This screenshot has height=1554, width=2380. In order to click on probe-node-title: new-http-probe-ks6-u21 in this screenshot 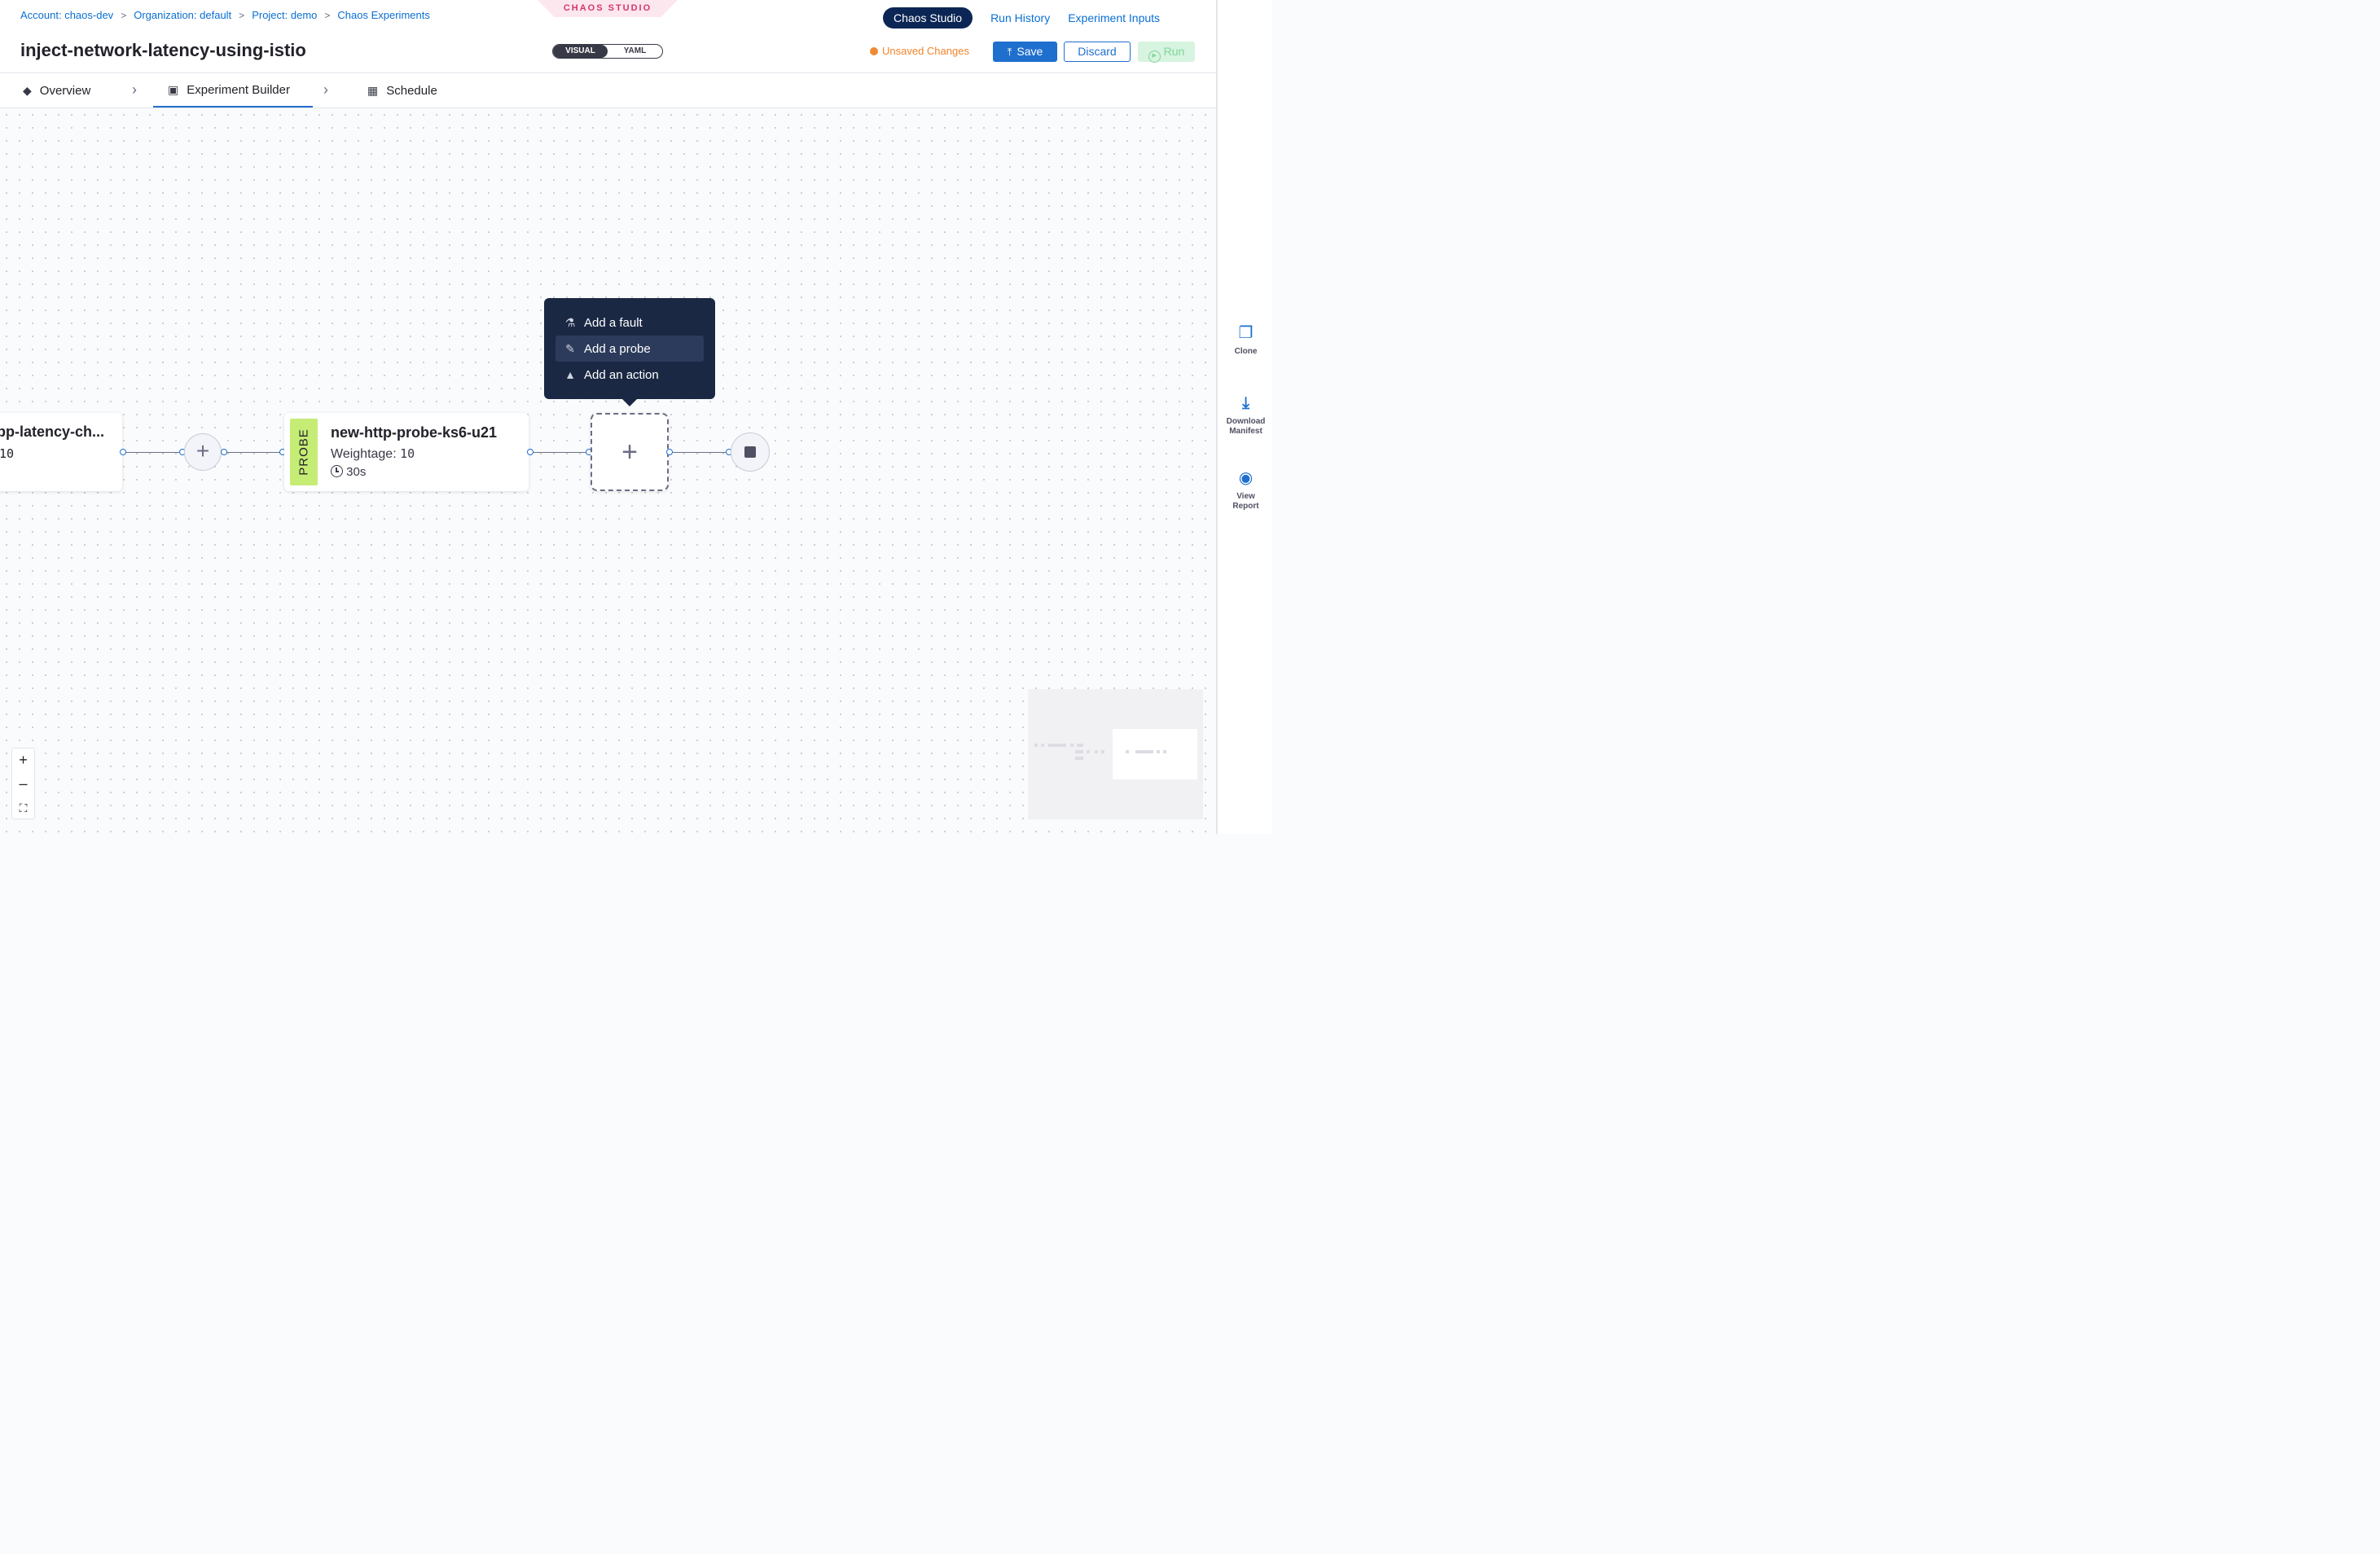, I will do `click(414, 432)`.